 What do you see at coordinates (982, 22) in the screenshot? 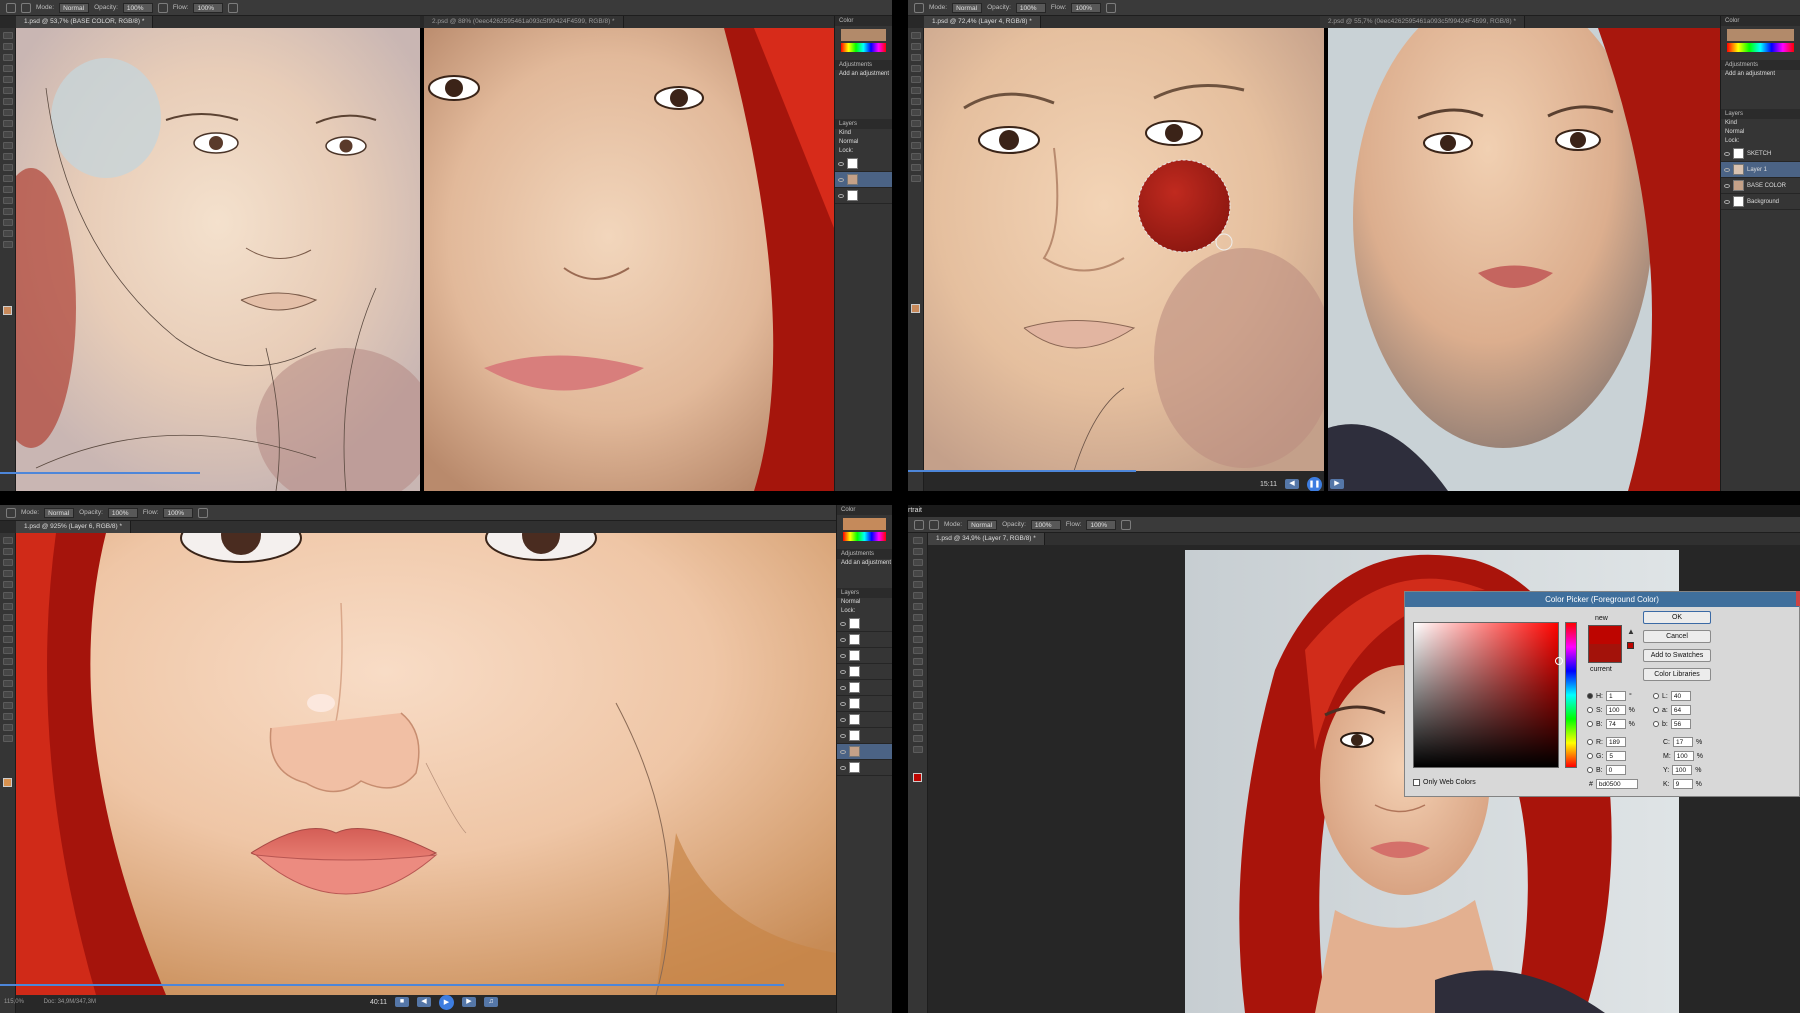
I see `doc-tab-1psd: 1.psd @ 72,4% (Layer 4, RGB/8) *` at bounding box center [982, 22].